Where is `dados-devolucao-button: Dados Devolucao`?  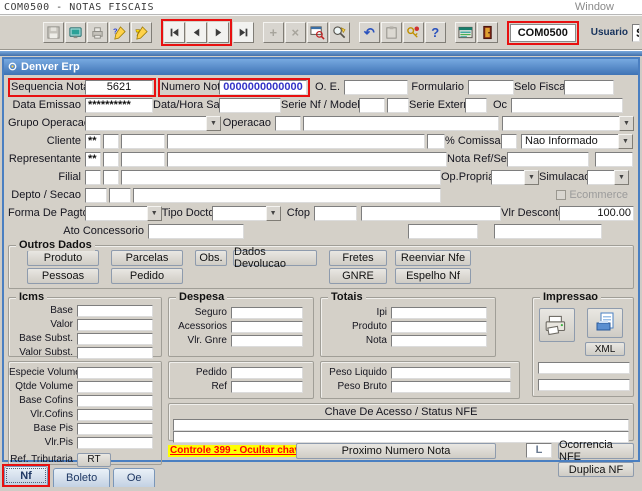
dados-devolucao-button: Dados Devolucao is located at coordinates (275, 258).